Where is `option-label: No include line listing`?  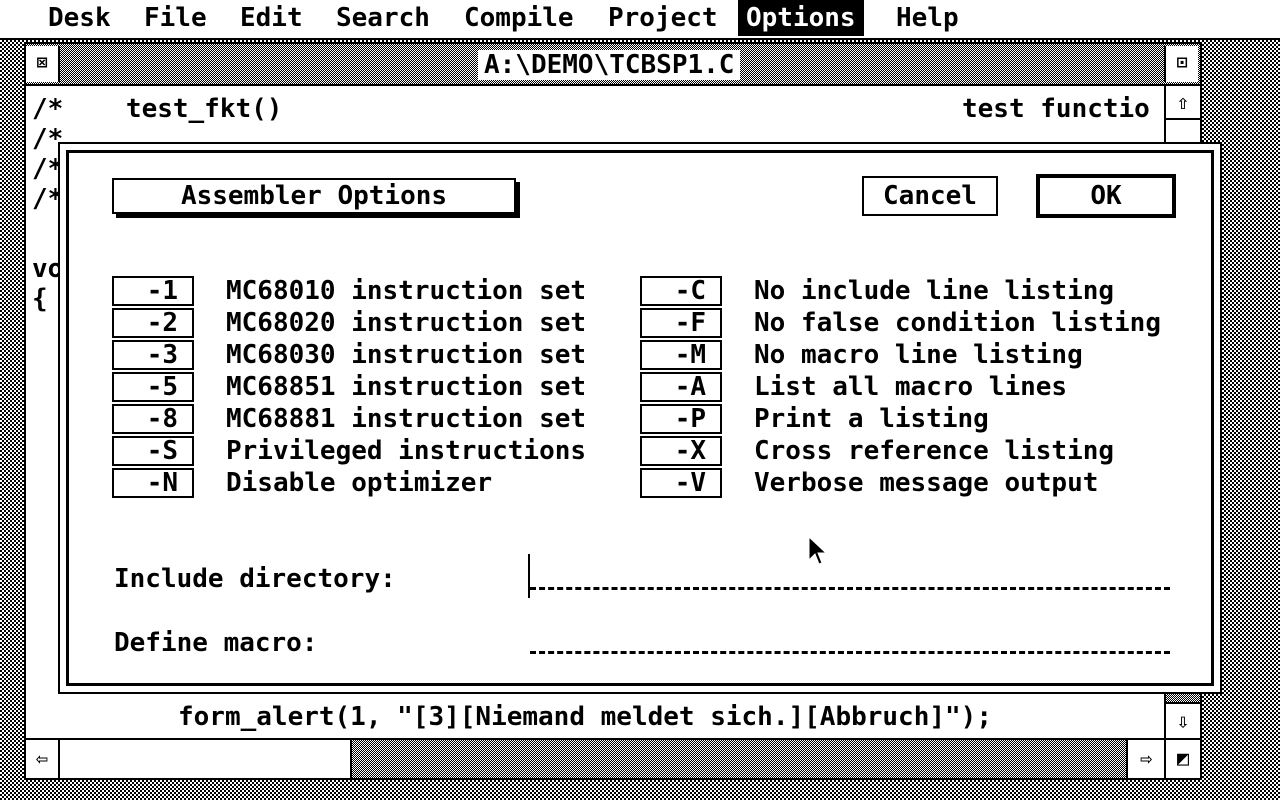
option-label: No include line listing is located at coordinates (934, 291).